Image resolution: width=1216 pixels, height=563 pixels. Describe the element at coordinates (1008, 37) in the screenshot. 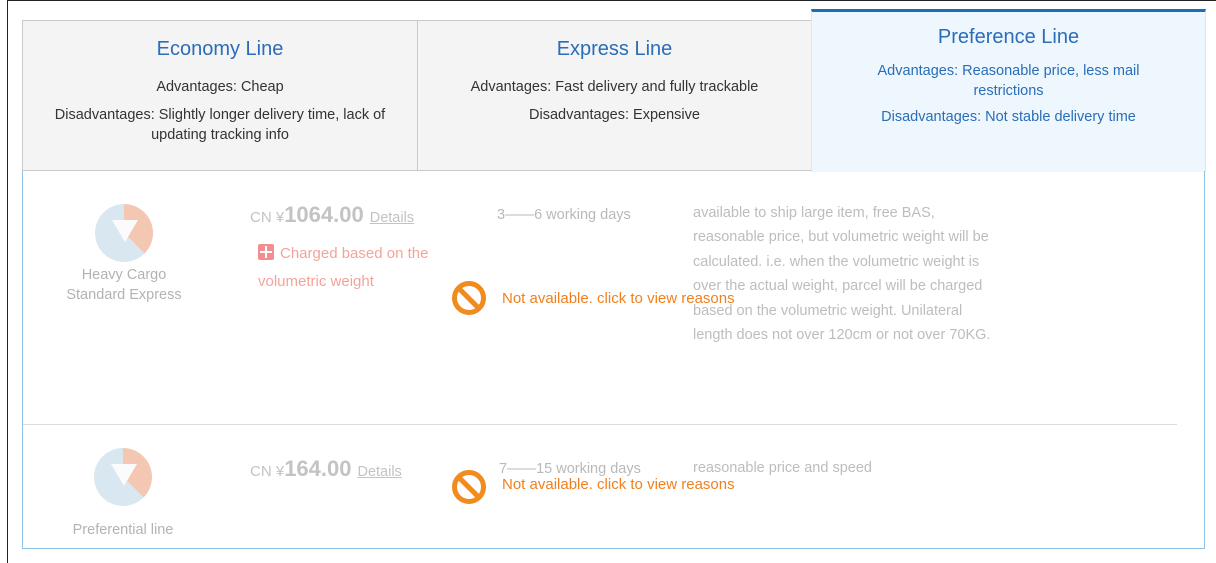

I see `tab-title: Preference Line` at that location.